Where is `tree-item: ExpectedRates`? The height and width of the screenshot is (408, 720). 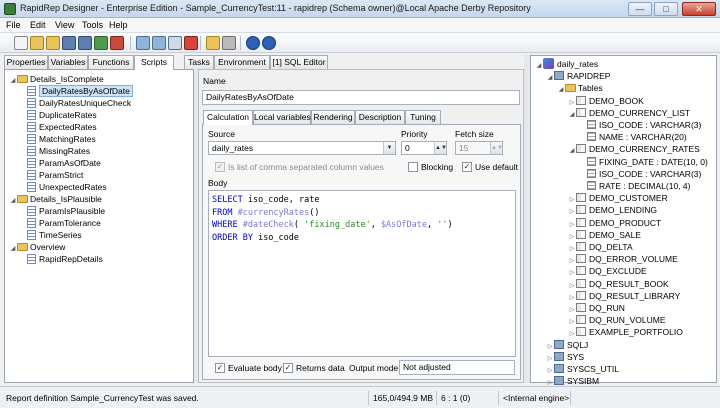 tree-item: ExpectedRates is located at coordinates (62, 127).